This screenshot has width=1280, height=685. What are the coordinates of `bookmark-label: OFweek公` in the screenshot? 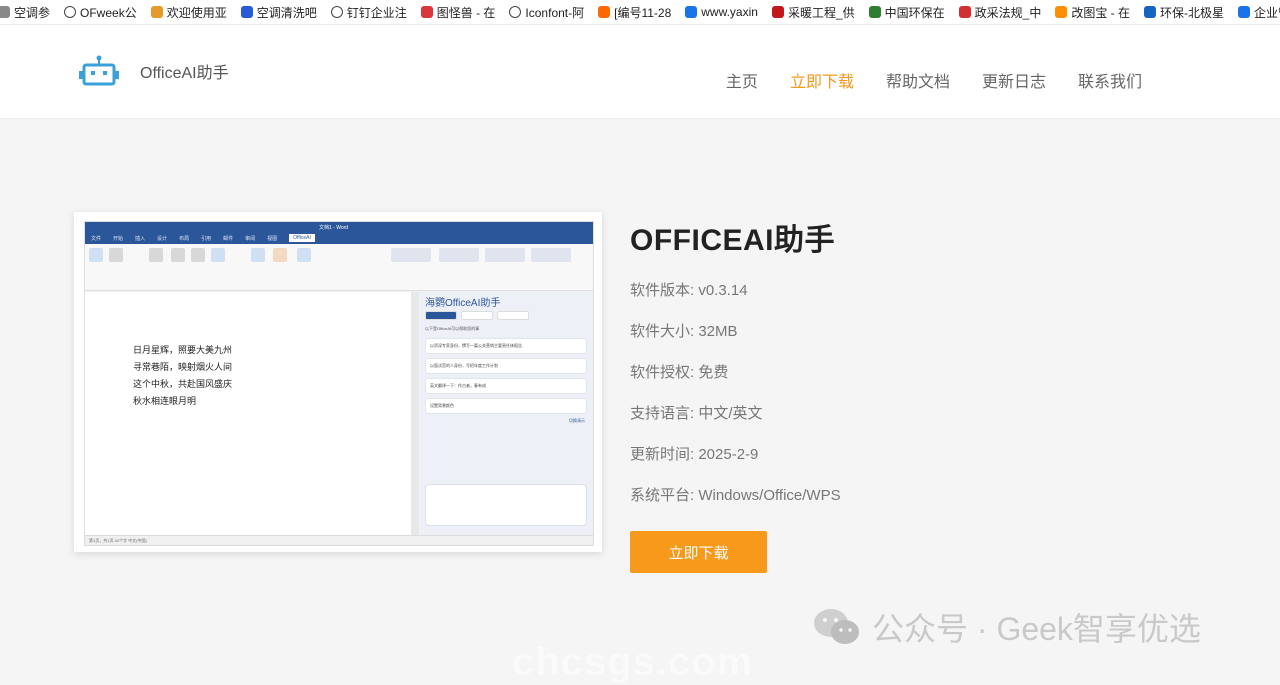 It's located at (108, 12).